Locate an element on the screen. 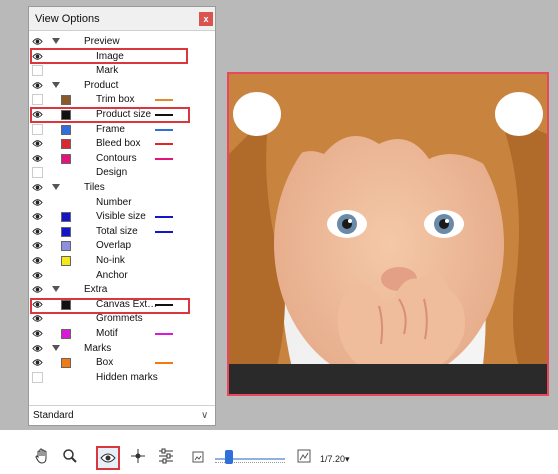 The width and height of the screenshot is (558, 474). highlight-image-row is located at coordinates (109, 56).